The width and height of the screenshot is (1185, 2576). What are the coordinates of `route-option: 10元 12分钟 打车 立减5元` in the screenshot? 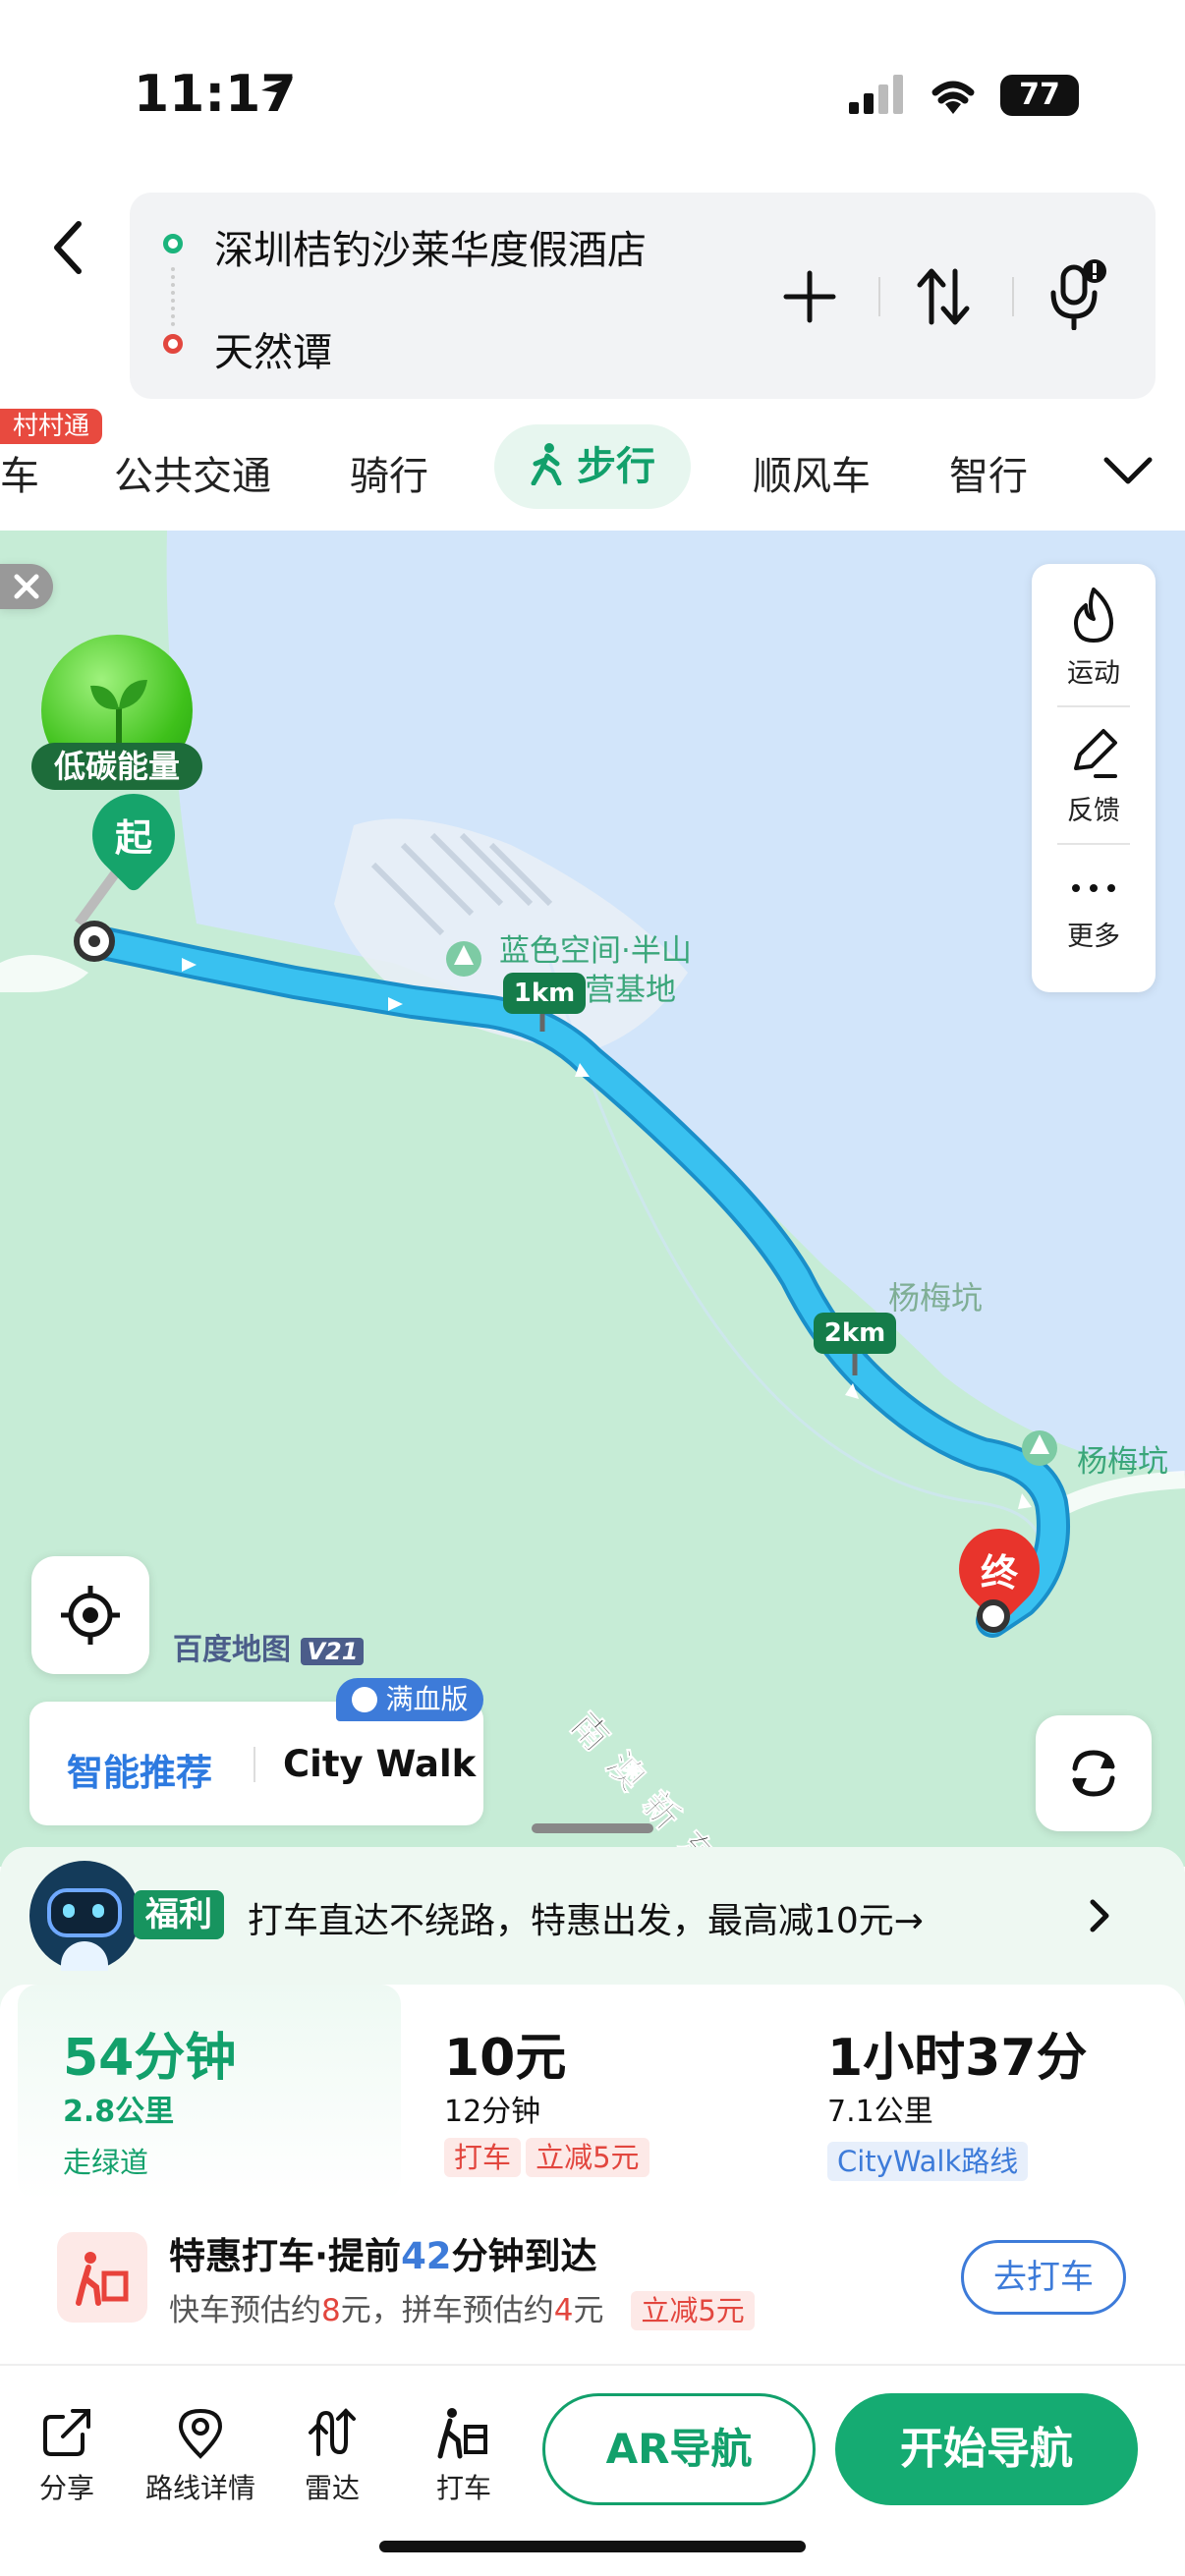 It's located at (606, 2093).